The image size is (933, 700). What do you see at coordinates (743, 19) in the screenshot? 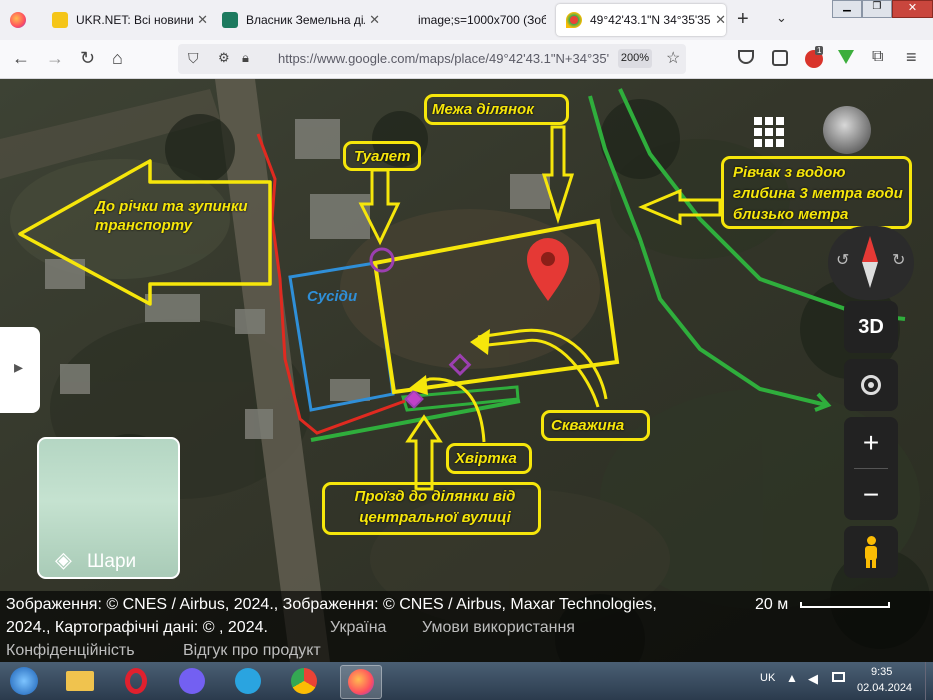
I see `new-tab-button: +` at bounding box center [743, 19].